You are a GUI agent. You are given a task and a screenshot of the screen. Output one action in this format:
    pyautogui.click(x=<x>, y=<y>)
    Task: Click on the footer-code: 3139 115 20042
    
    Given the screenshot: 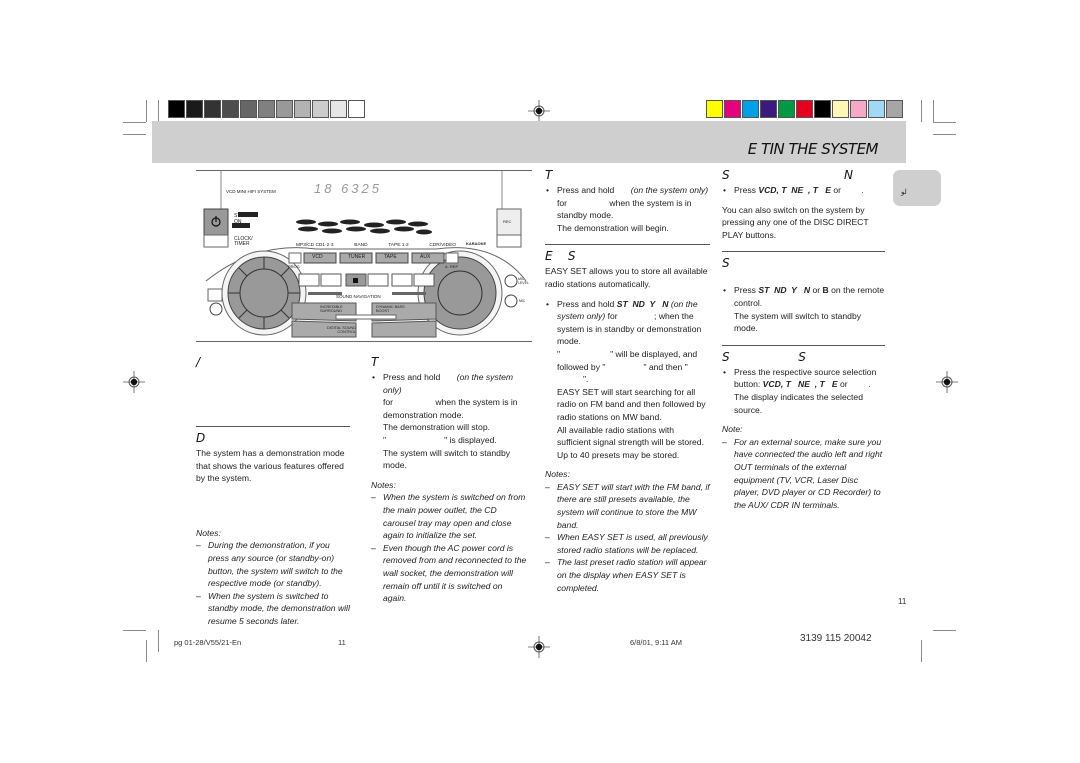 What is the action you would take?
    pyautogui.click(x=836, y=638)
    